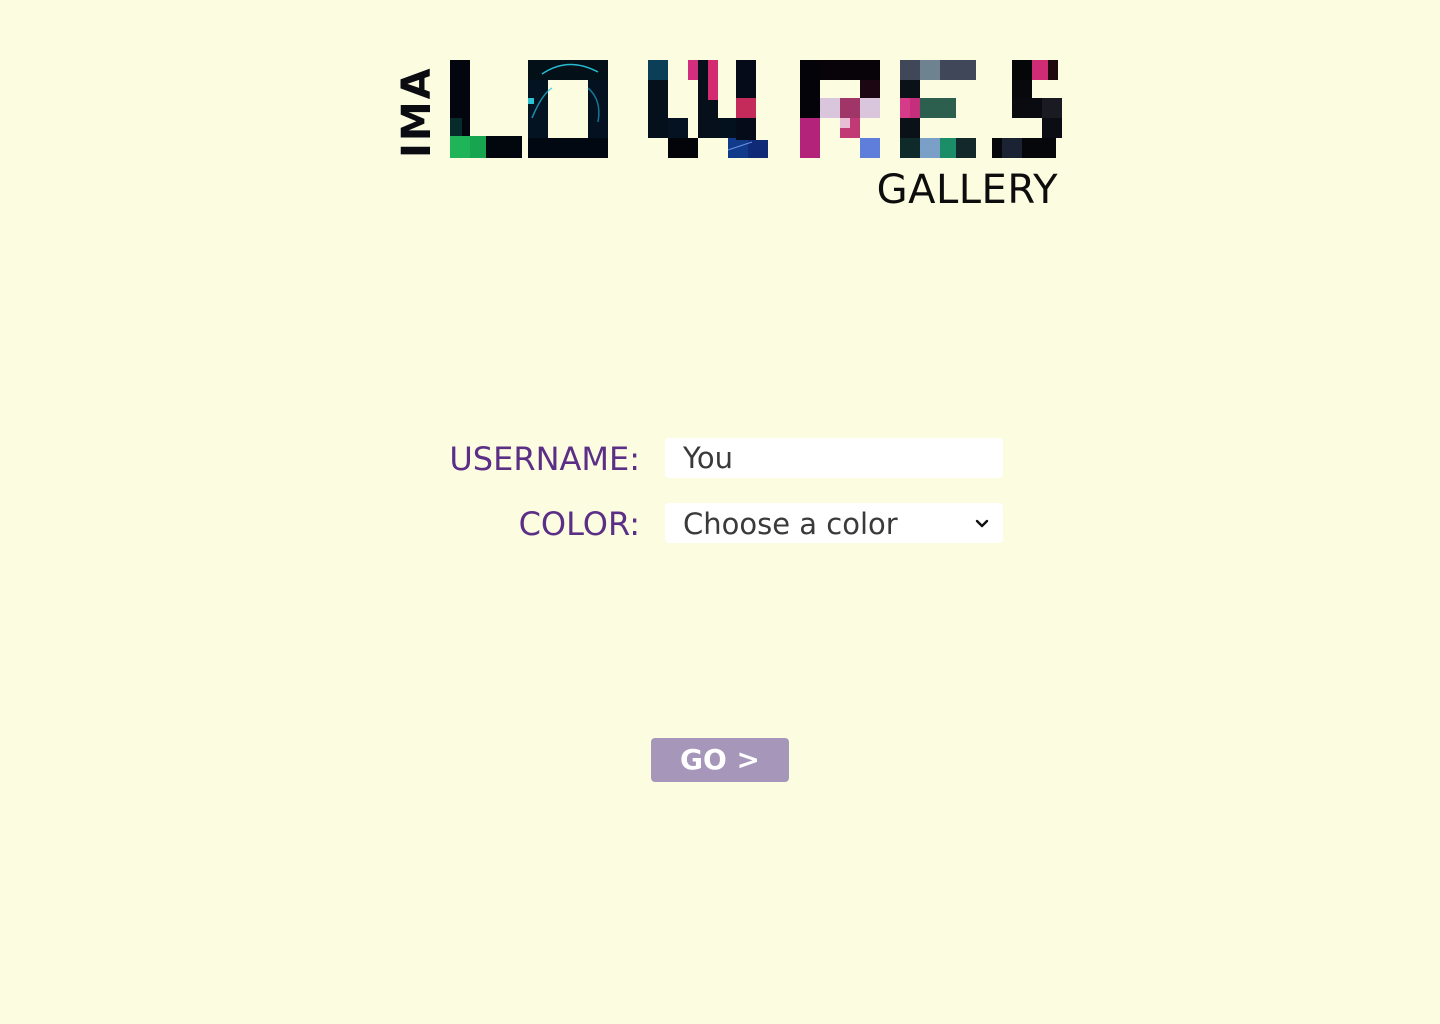 This screenshot has width=1440, height=1024. Describe the element at coordinates (544, 459) in the screenshot. I see `username-label: USERNAME:` at that location.